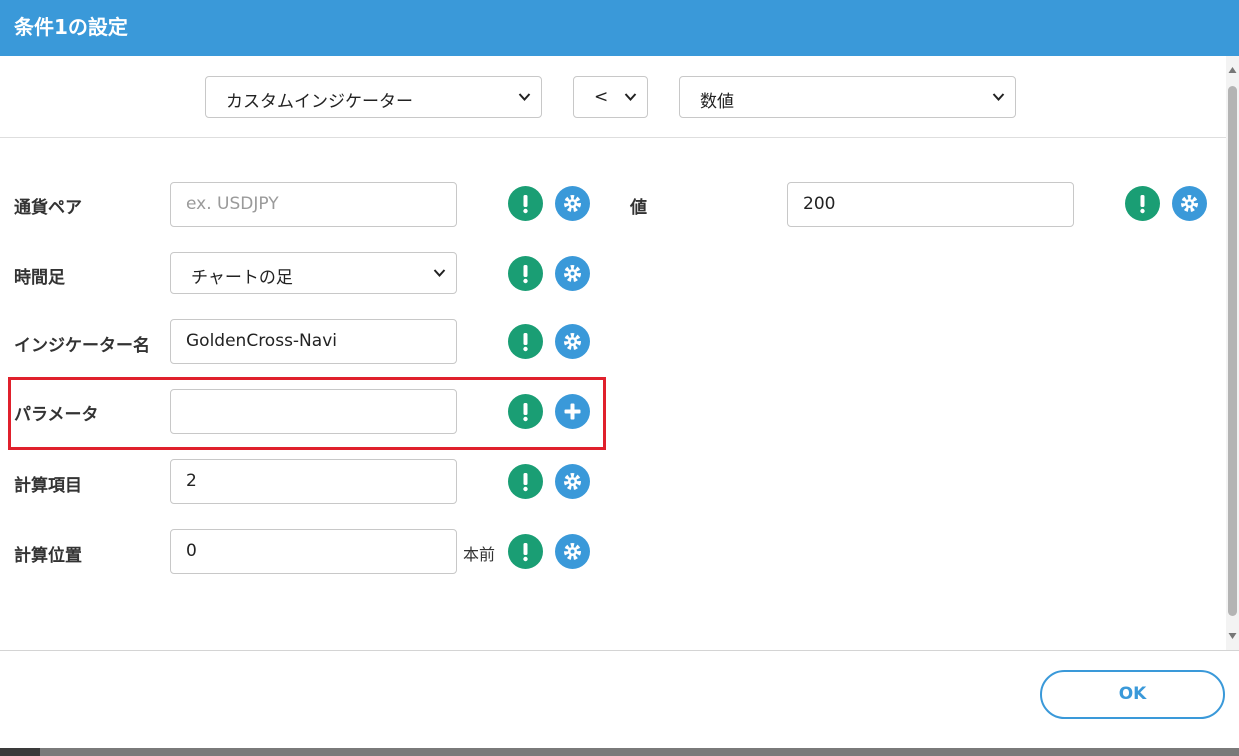  I want to click on operator-value: <, so click(601, 97).